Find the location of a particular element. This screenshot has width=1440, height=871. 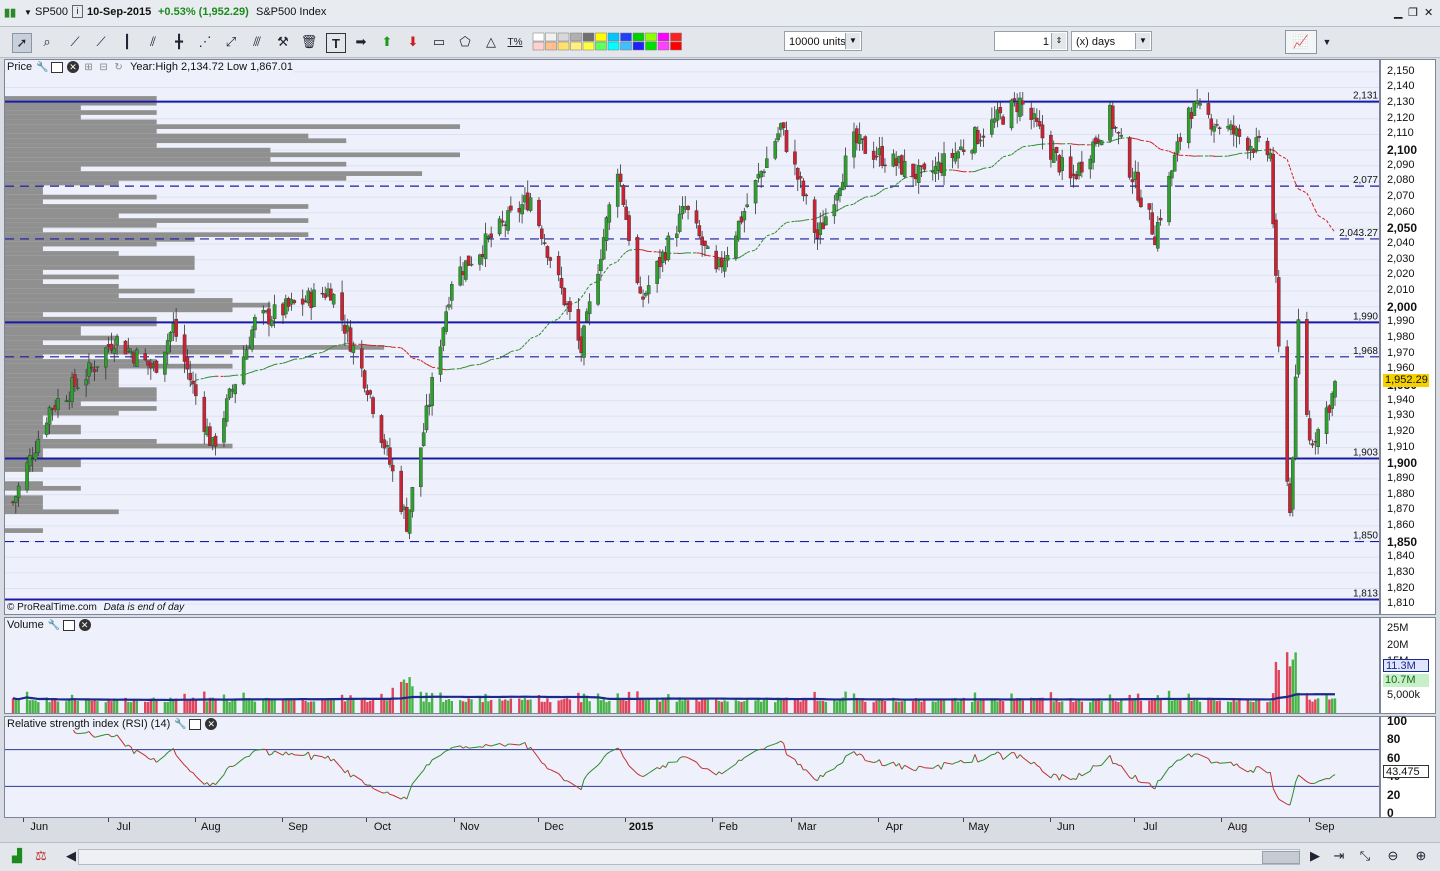

chart-type-icon: ▮▮ is located at coordinates (10, 12).